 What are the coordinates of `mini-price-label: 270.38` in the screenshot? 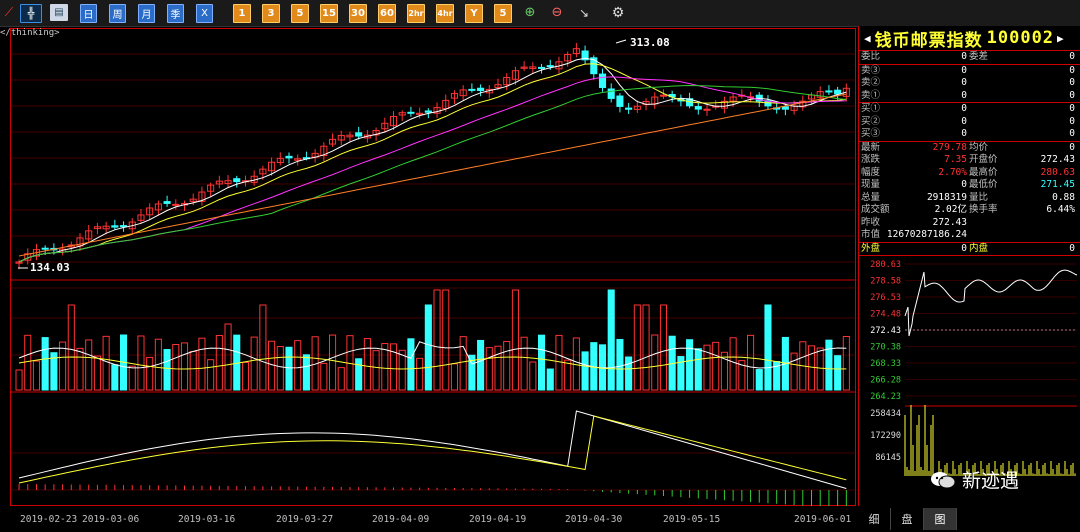 It's located at (885, 348).